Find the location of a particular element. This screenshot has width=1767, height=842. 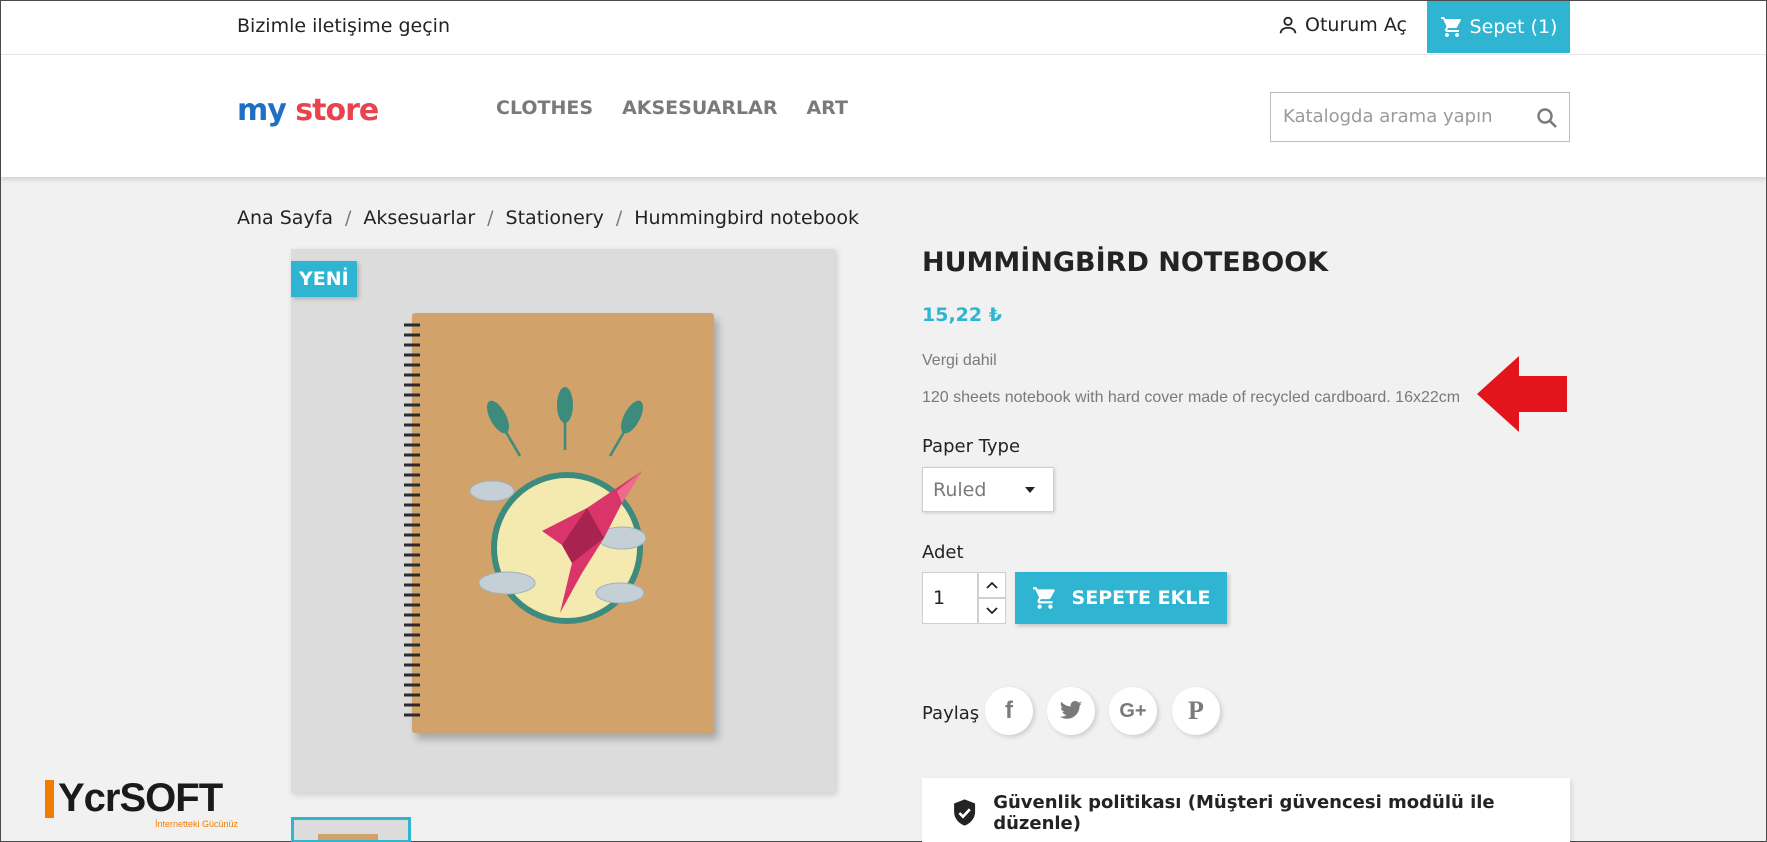

user-icon is located at coordinates (1288, 25).